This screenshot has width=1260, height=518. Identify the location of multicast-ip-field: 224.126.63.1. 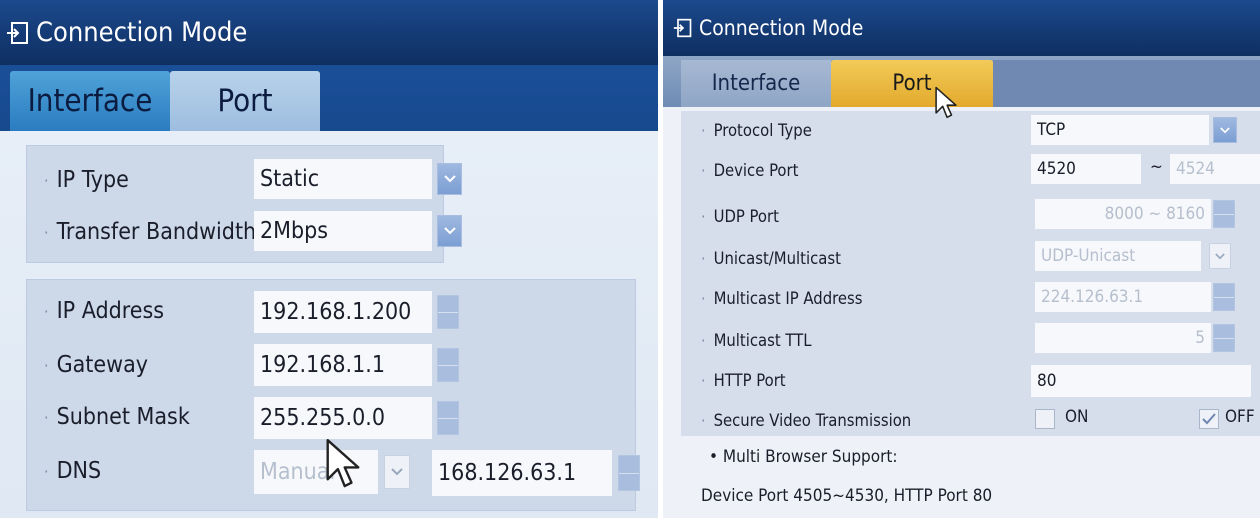
(1123, 297).